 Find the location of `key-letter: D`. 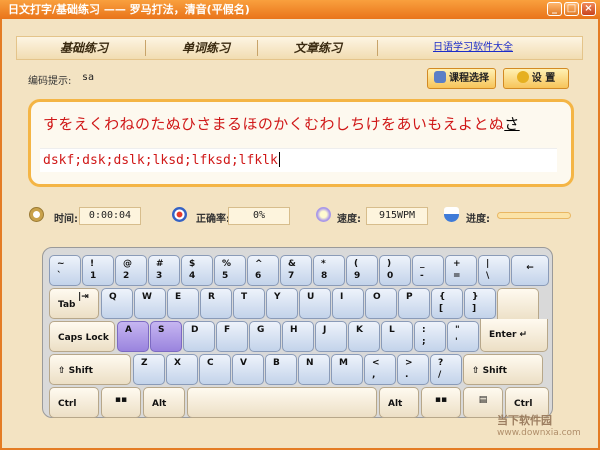

key-letter: D is located at coordinates (195, 330).